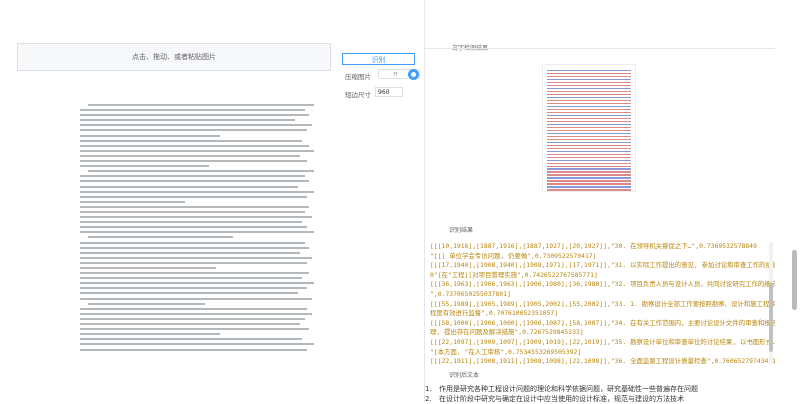 This screenshot has height=404, width=800. I want to click on compress-toggle: 开, so click(399, 74).